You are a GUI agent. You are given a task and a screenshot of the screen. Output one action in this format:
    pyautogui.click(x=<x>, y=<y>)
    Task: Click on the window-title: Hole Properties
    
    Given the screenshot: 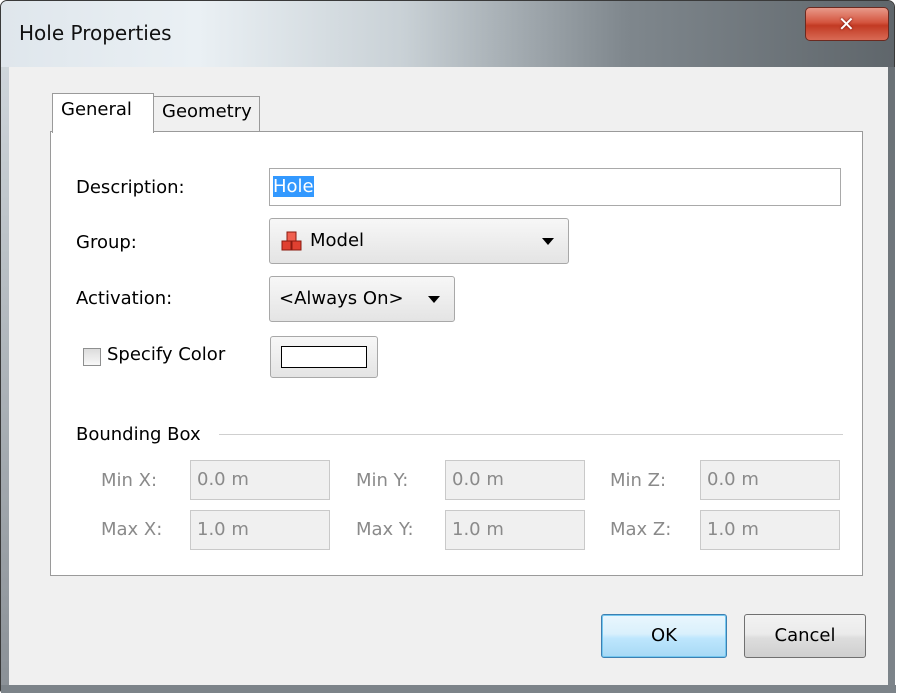 What is the action you would take?
    pyautogui.click(x=95, y=33)
    